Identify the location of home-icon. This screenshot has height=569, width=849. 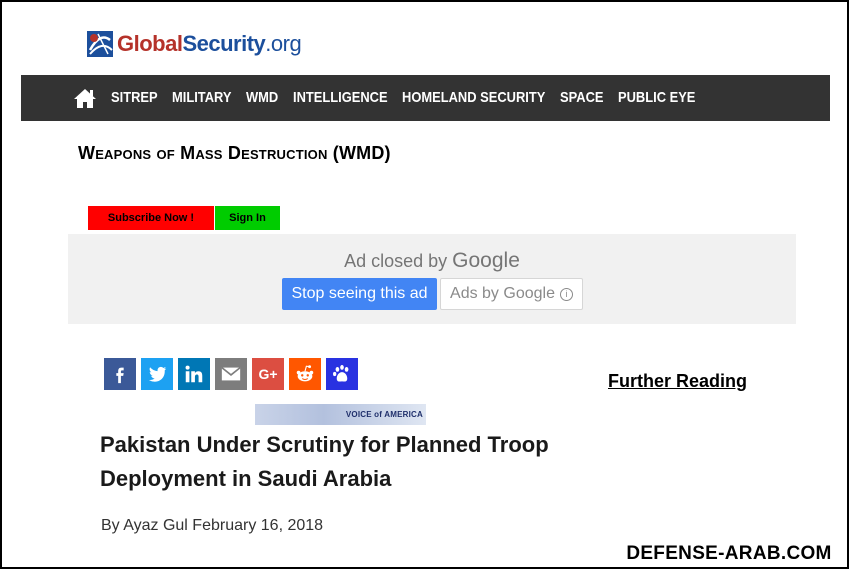
(85, 98).